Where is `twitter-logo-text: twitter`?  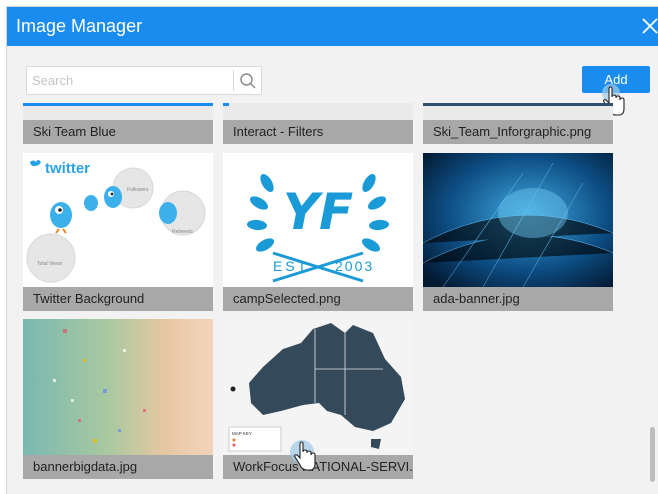 twitter-logo-text: twitter is located at coordinates (67, 168).